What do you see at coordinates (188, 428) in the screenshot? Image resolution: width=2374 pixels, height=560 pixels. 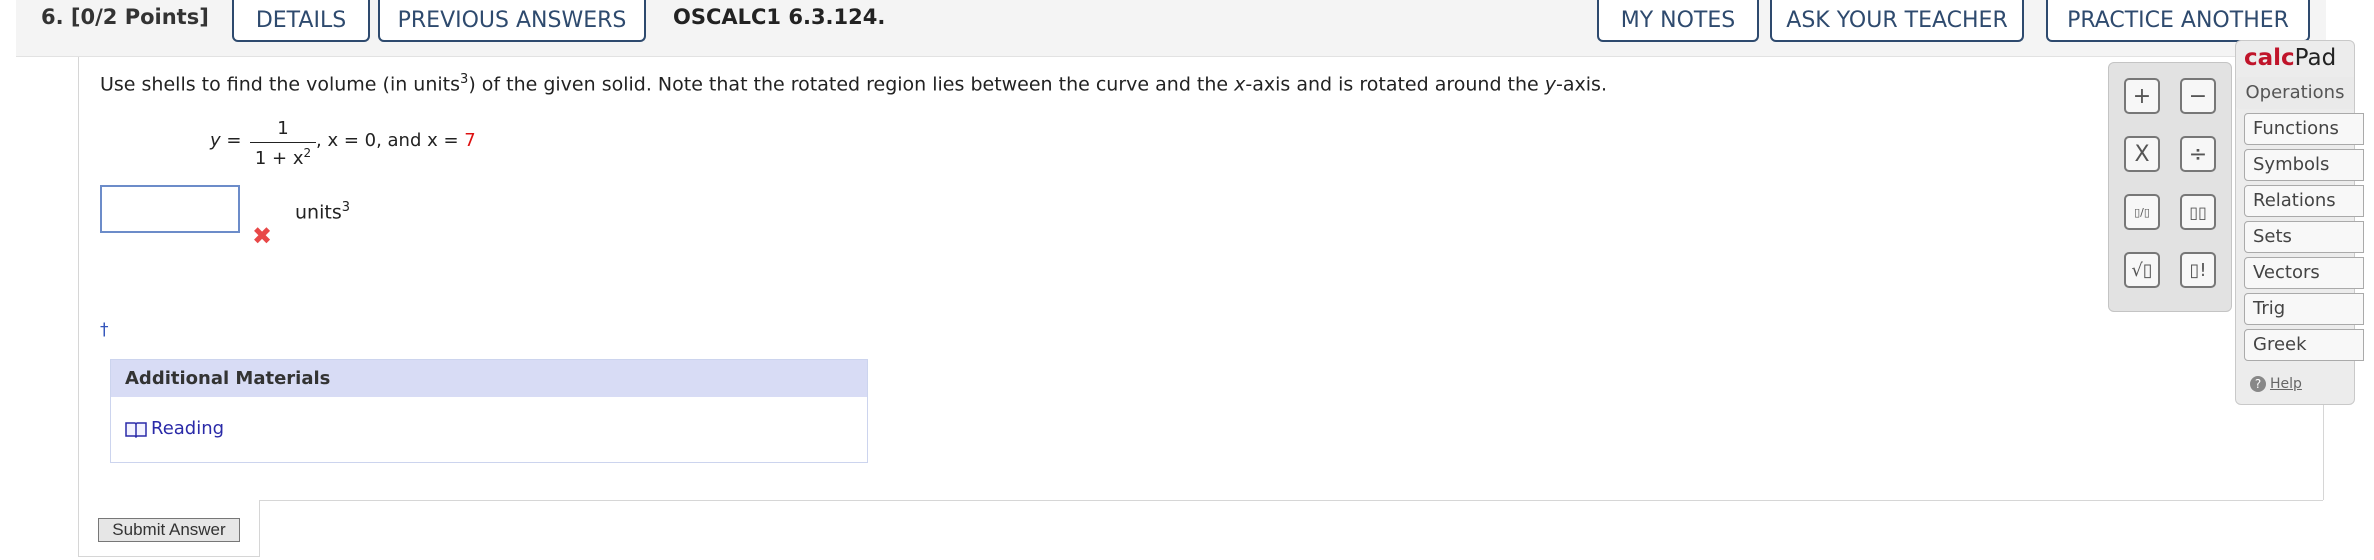 I see `reading-label: Reading` at bounding box center [188, 428].